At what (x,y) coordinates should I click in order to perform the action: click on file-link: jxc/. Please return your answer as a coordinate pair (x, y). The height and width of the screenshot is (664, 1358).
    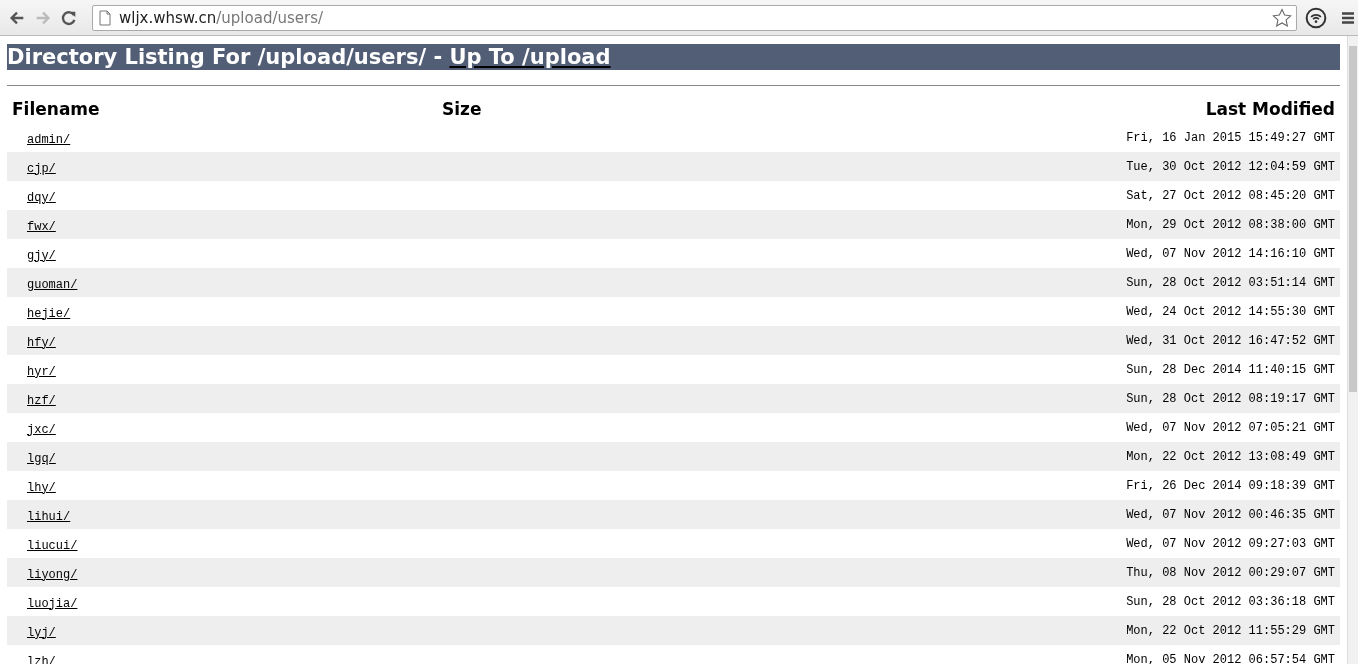
    Looking at the image, I should click on (34, 429).